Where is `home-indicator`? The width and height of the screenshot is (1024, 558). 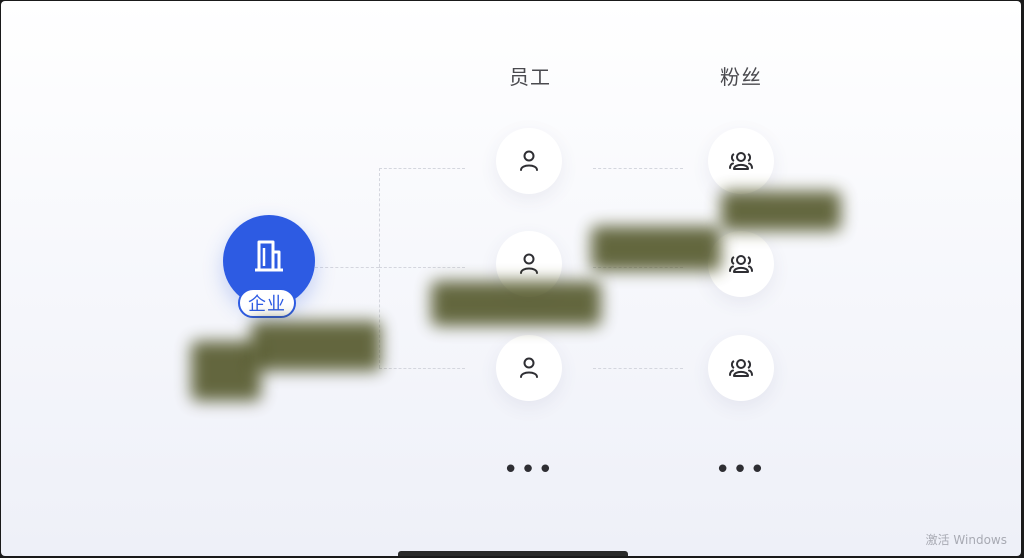
home-indicator is located at coordinates (513, 553).